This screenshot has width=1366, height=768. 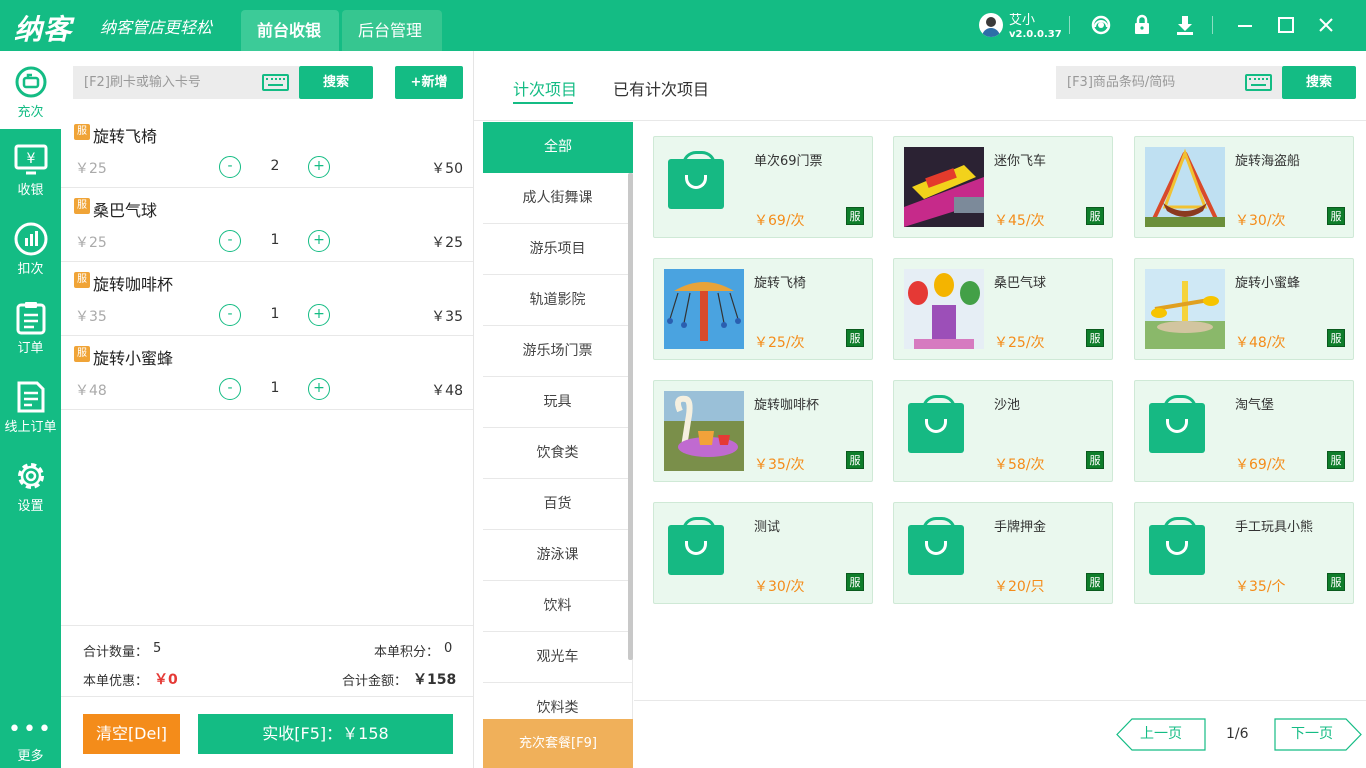 What do you see at coordinates (558, 606) in the screenshot?
I see `category-item: 饮料` at bounding box center [558, 606].